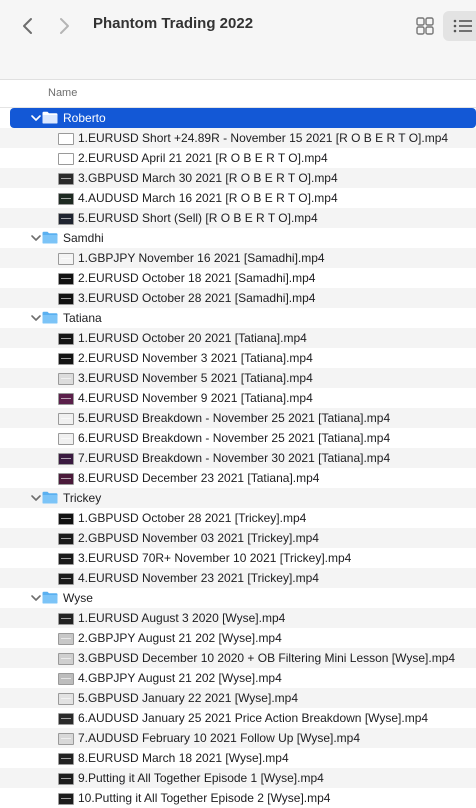  I want to click on file-name: 2.GBPJPY August 21 202 [Wyse].mp4, so click(180, 638).